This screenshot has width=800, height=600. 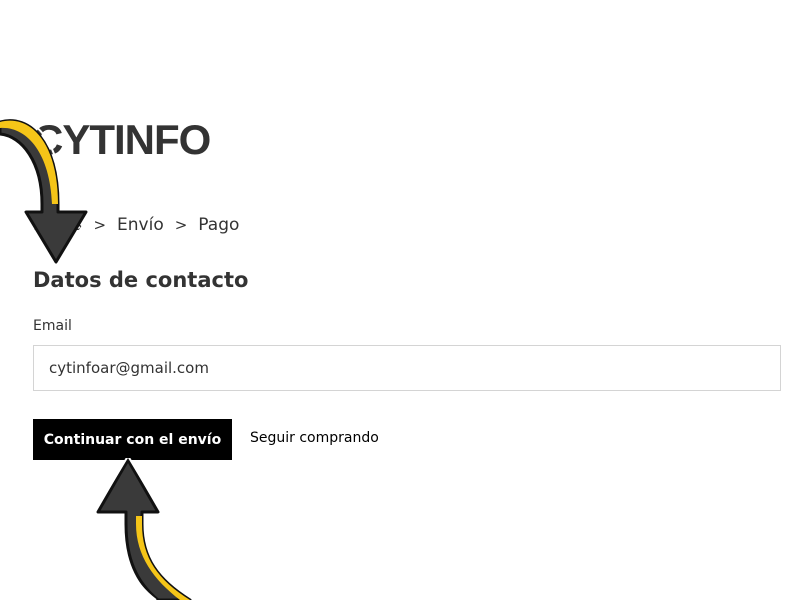 What do you see at coordinates (407, 368) in the screenshot?
I see `email-field` at bounding box center [407, 368].